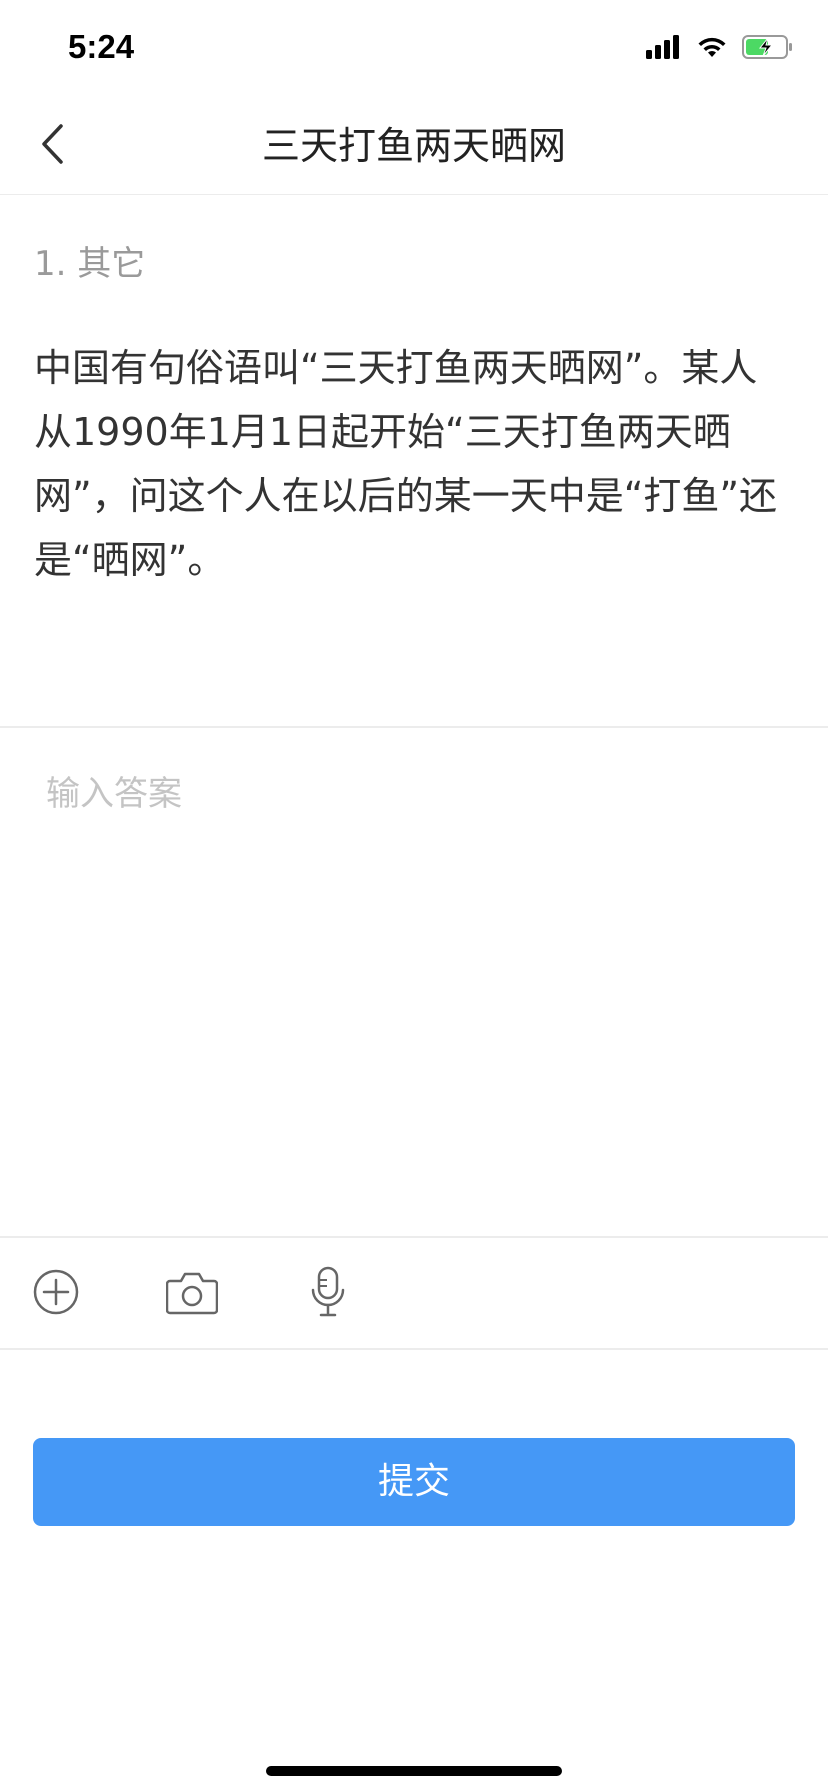 The width and height of the screenshot is (828, 1792). I want to click on submit-button: 提交, so click(414, 1482).